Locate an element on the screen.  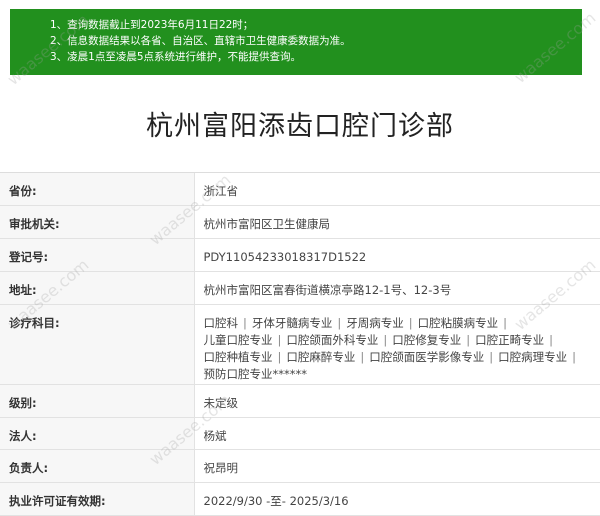
row-value: 杭州市富阳区富春街道横凉亭路12-1号、12-3号 is located at coordinates (397, 288).